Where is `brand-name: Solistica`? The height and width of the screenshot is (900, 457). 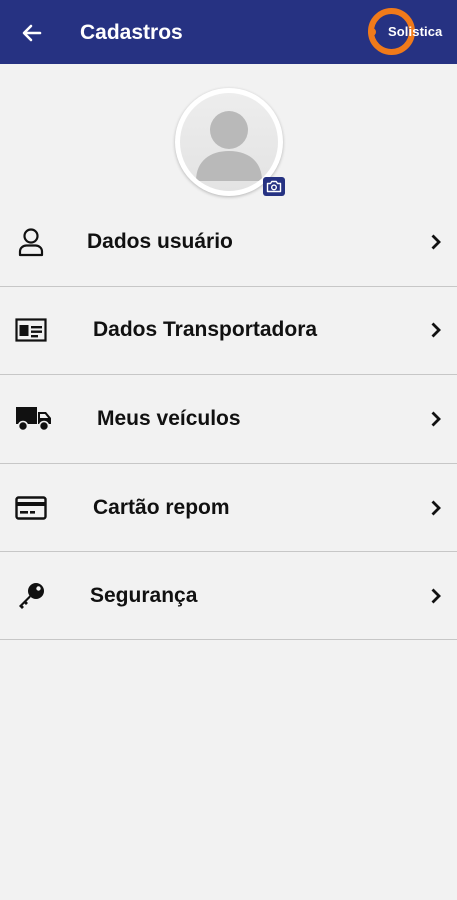
brand-name: Solistica is located at coordinates (415, 31).